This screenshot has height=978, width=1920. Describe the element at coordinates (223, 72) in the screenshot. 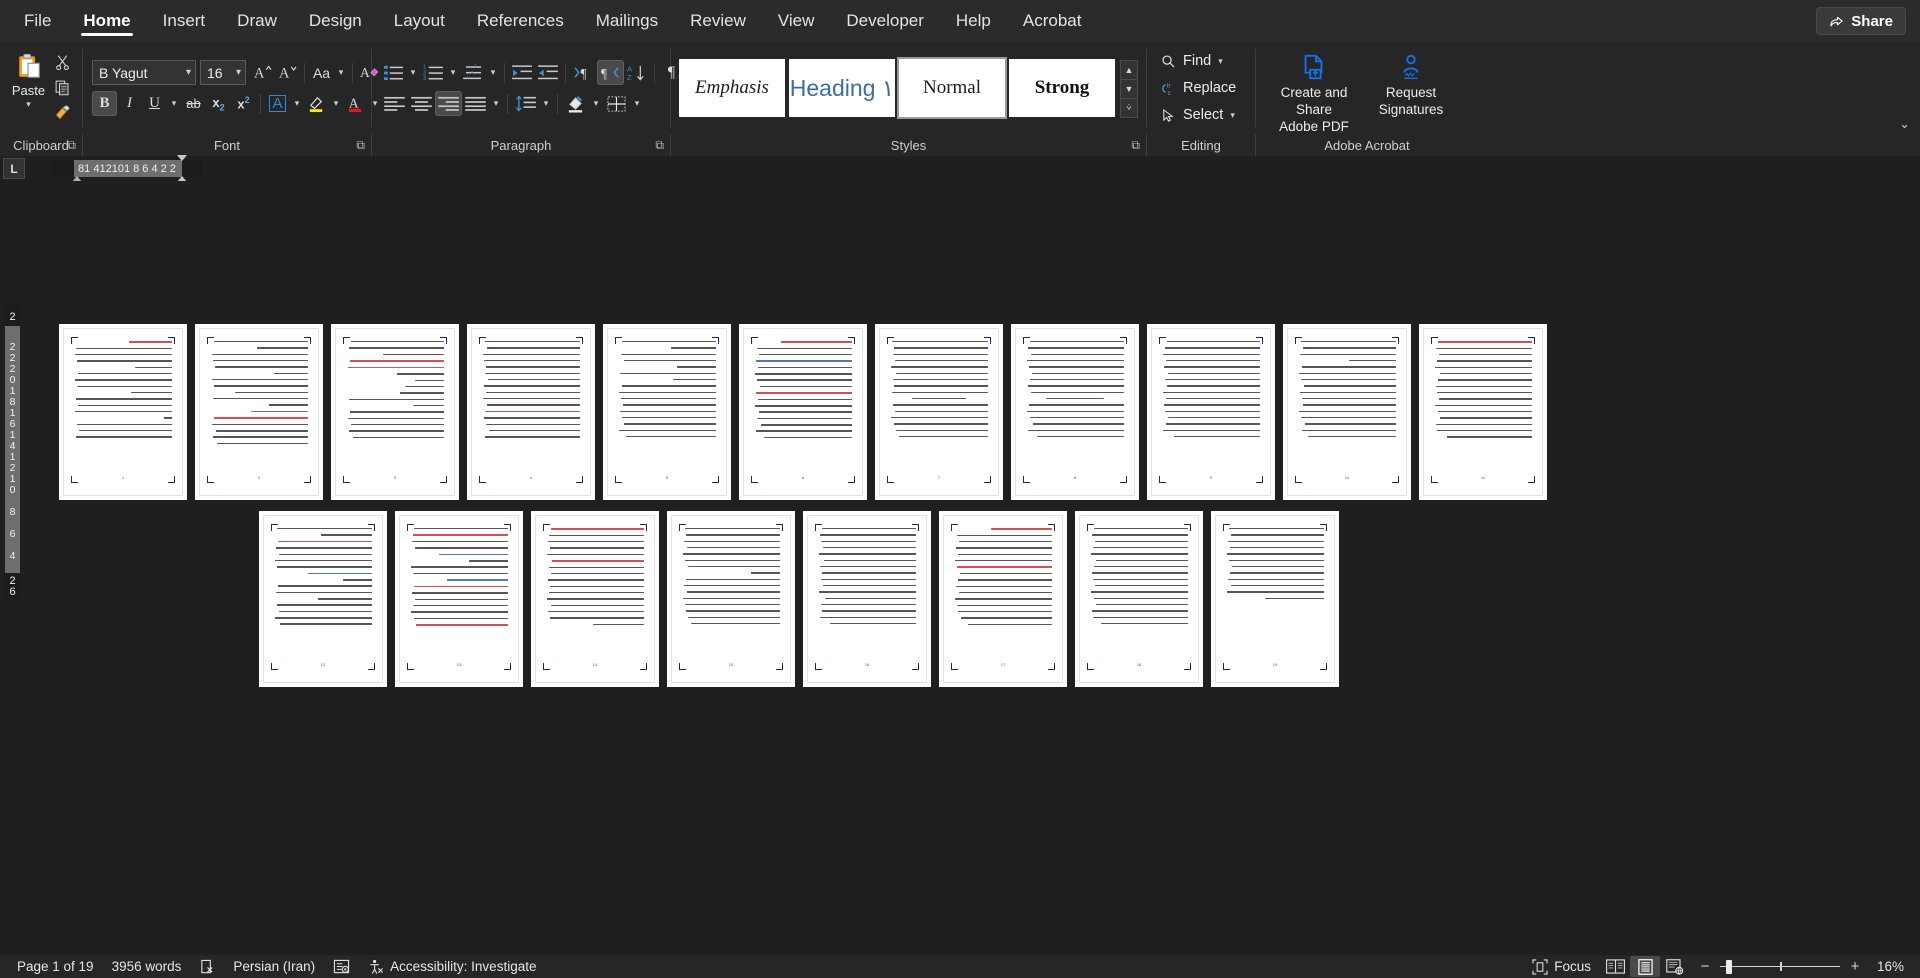

I see `font-size-combo: 16 ▾` at that location.